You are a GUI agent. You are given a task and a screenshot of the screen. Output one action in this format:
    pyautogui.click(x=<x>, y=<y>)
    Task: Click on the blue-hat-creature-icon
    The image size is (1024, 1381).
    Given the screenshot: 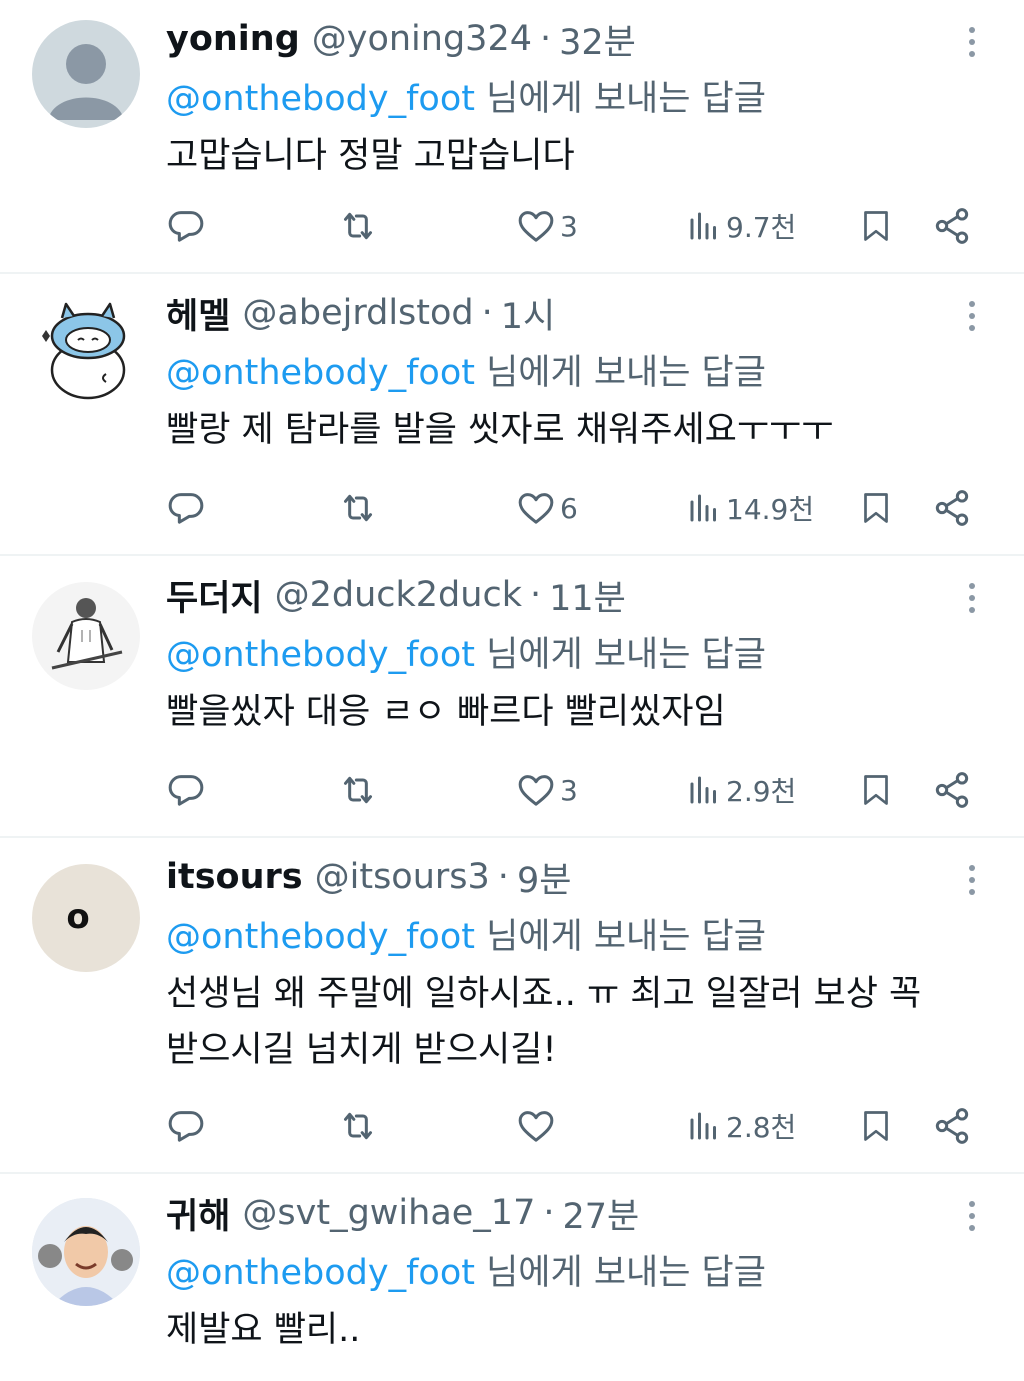 What is the action you would take?
    pyautogui.click(x=84, y=351)
    